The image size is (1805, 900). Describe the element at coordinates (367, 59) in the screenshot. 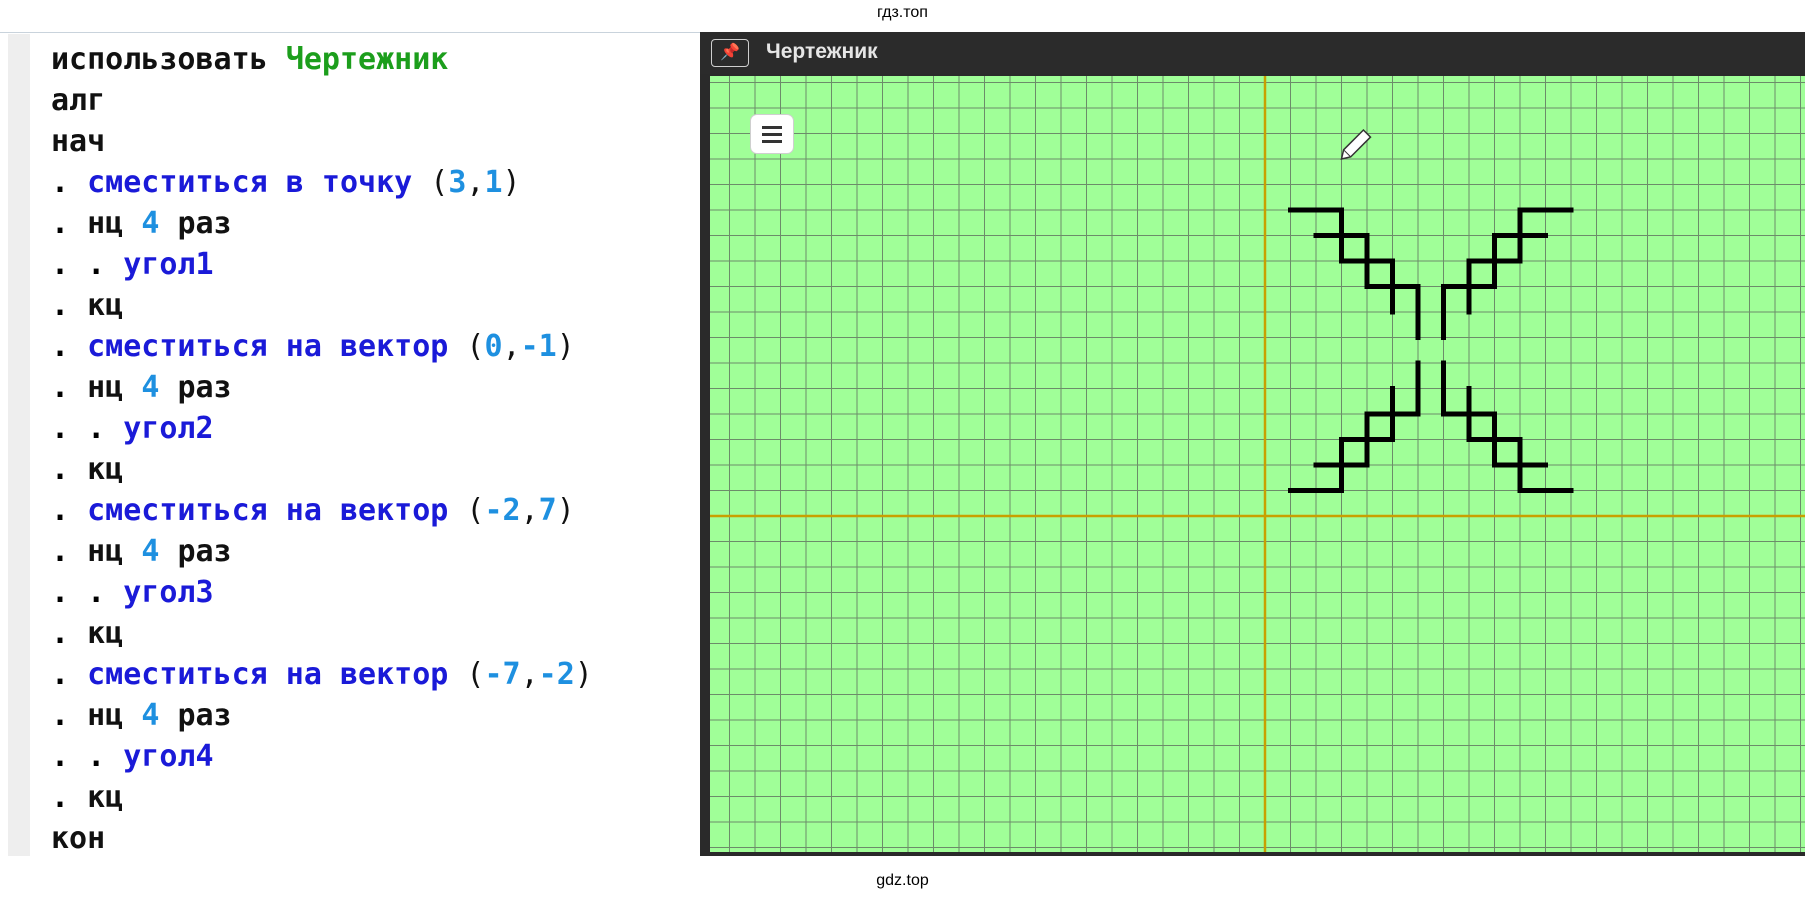

I see `code-token: Чертежник` at that location.